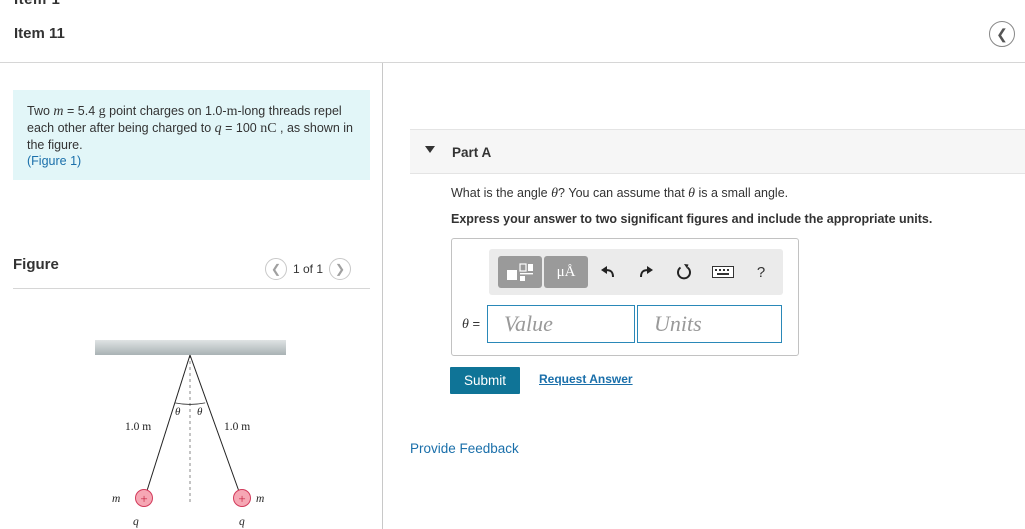 The height and width of the screenshot is (529, 1025). I want to click on problem-text: point charges on 1.0-, so click(166, 111).